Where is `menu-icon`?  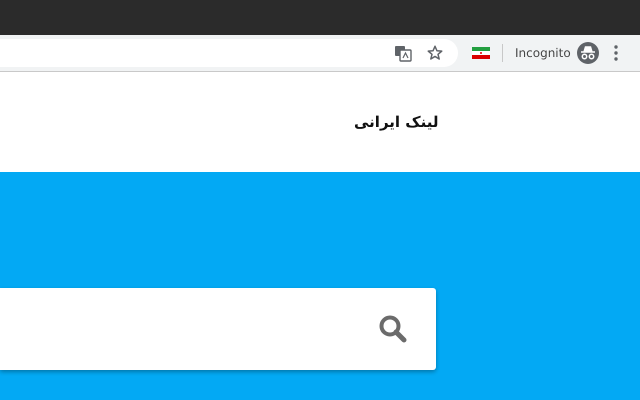 menu-icon is located at coordinates (616, 53).